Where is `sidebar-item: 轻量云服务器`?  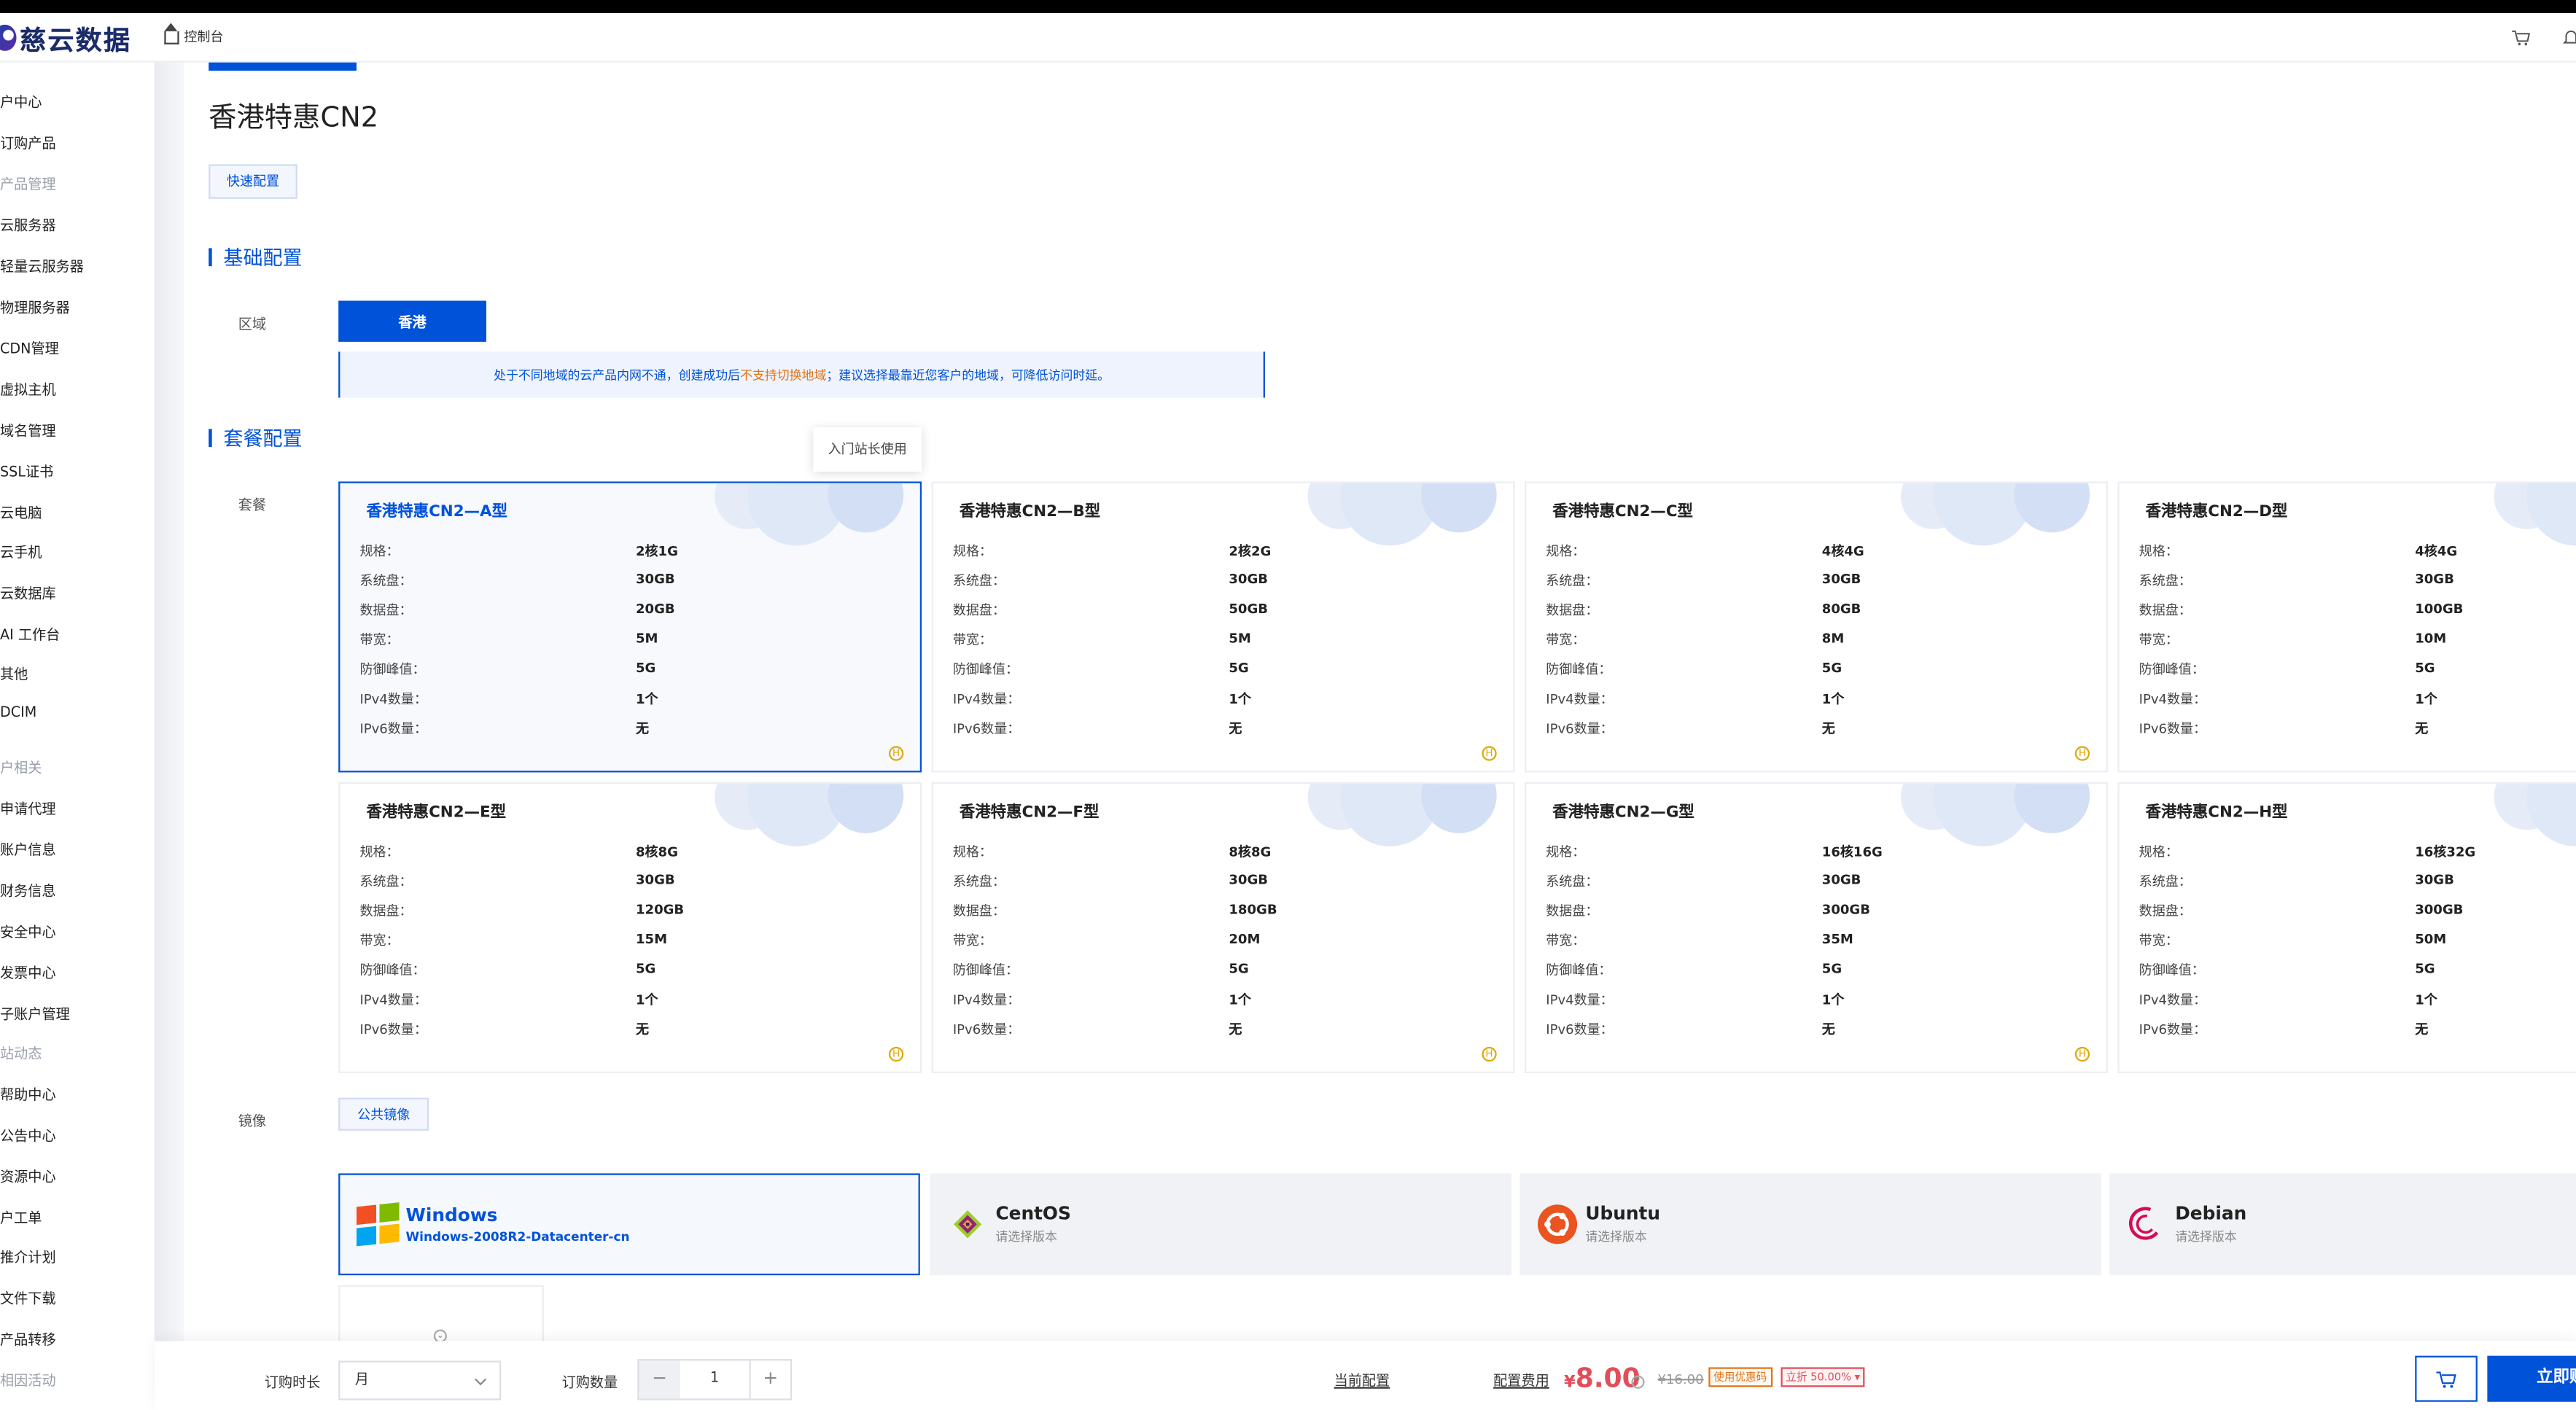
sidebar-item: 轻量云服务器 is located at coordinates (75, 266).